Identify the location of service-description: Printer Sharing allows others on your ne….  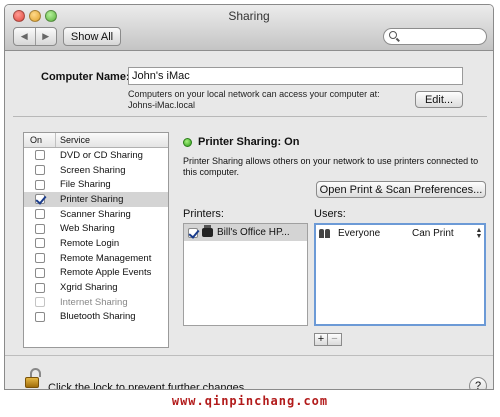
(331, 166).